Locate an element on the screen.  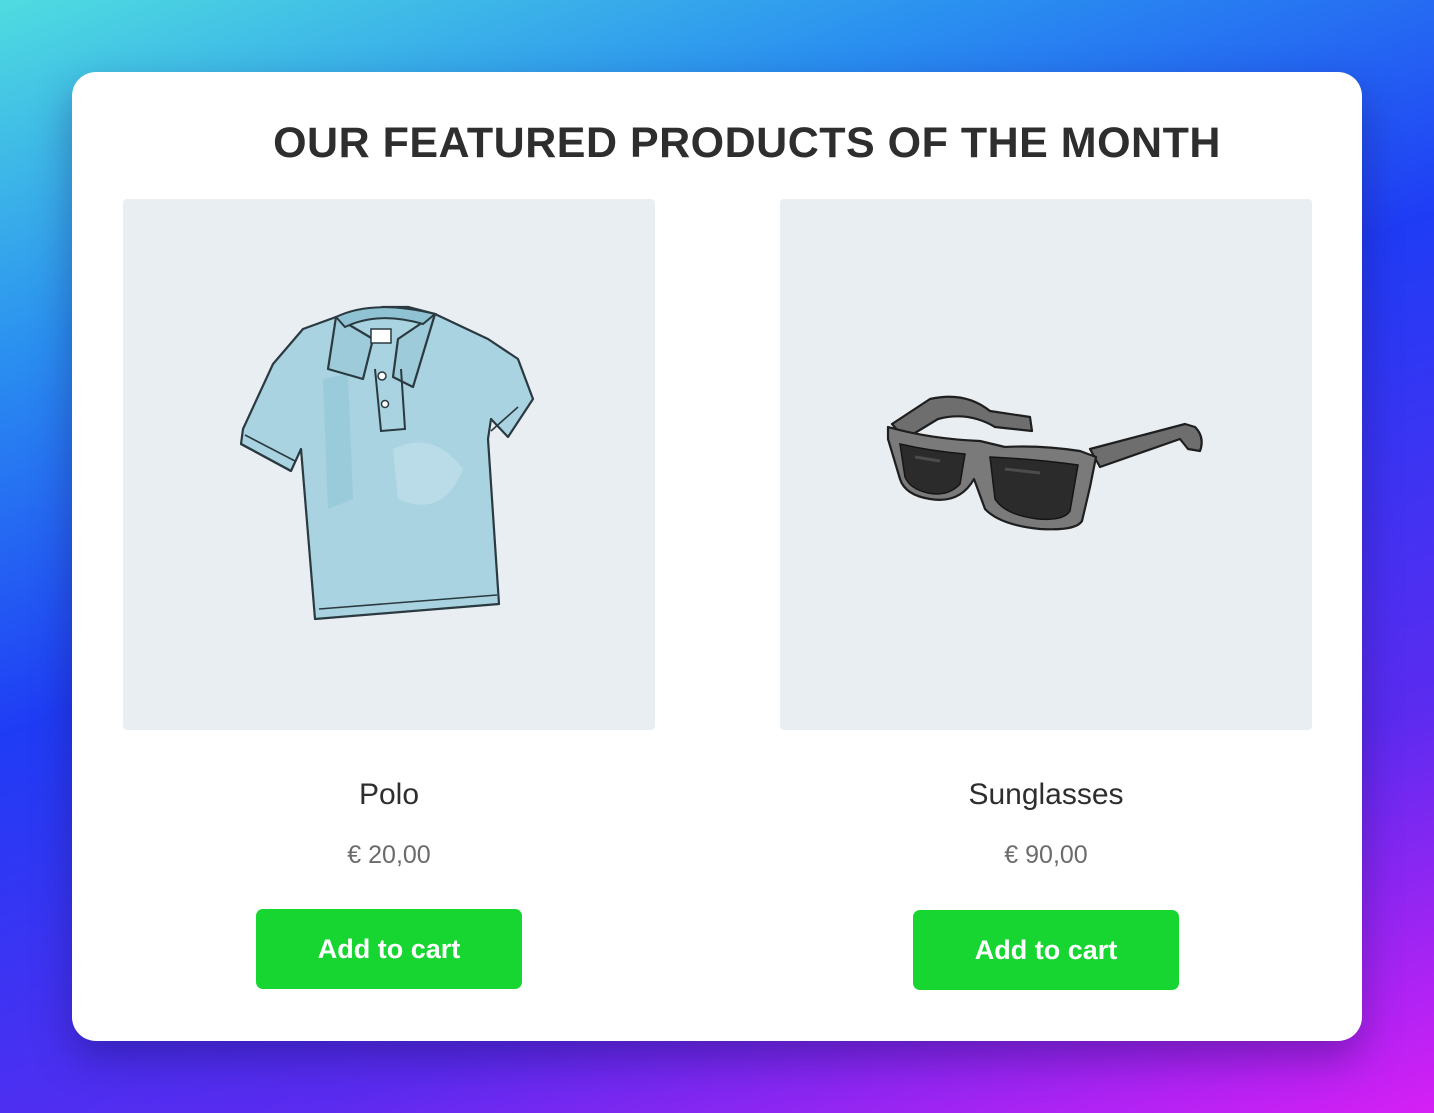
product-price: € 20,00 is located at coordinates (389, 855).